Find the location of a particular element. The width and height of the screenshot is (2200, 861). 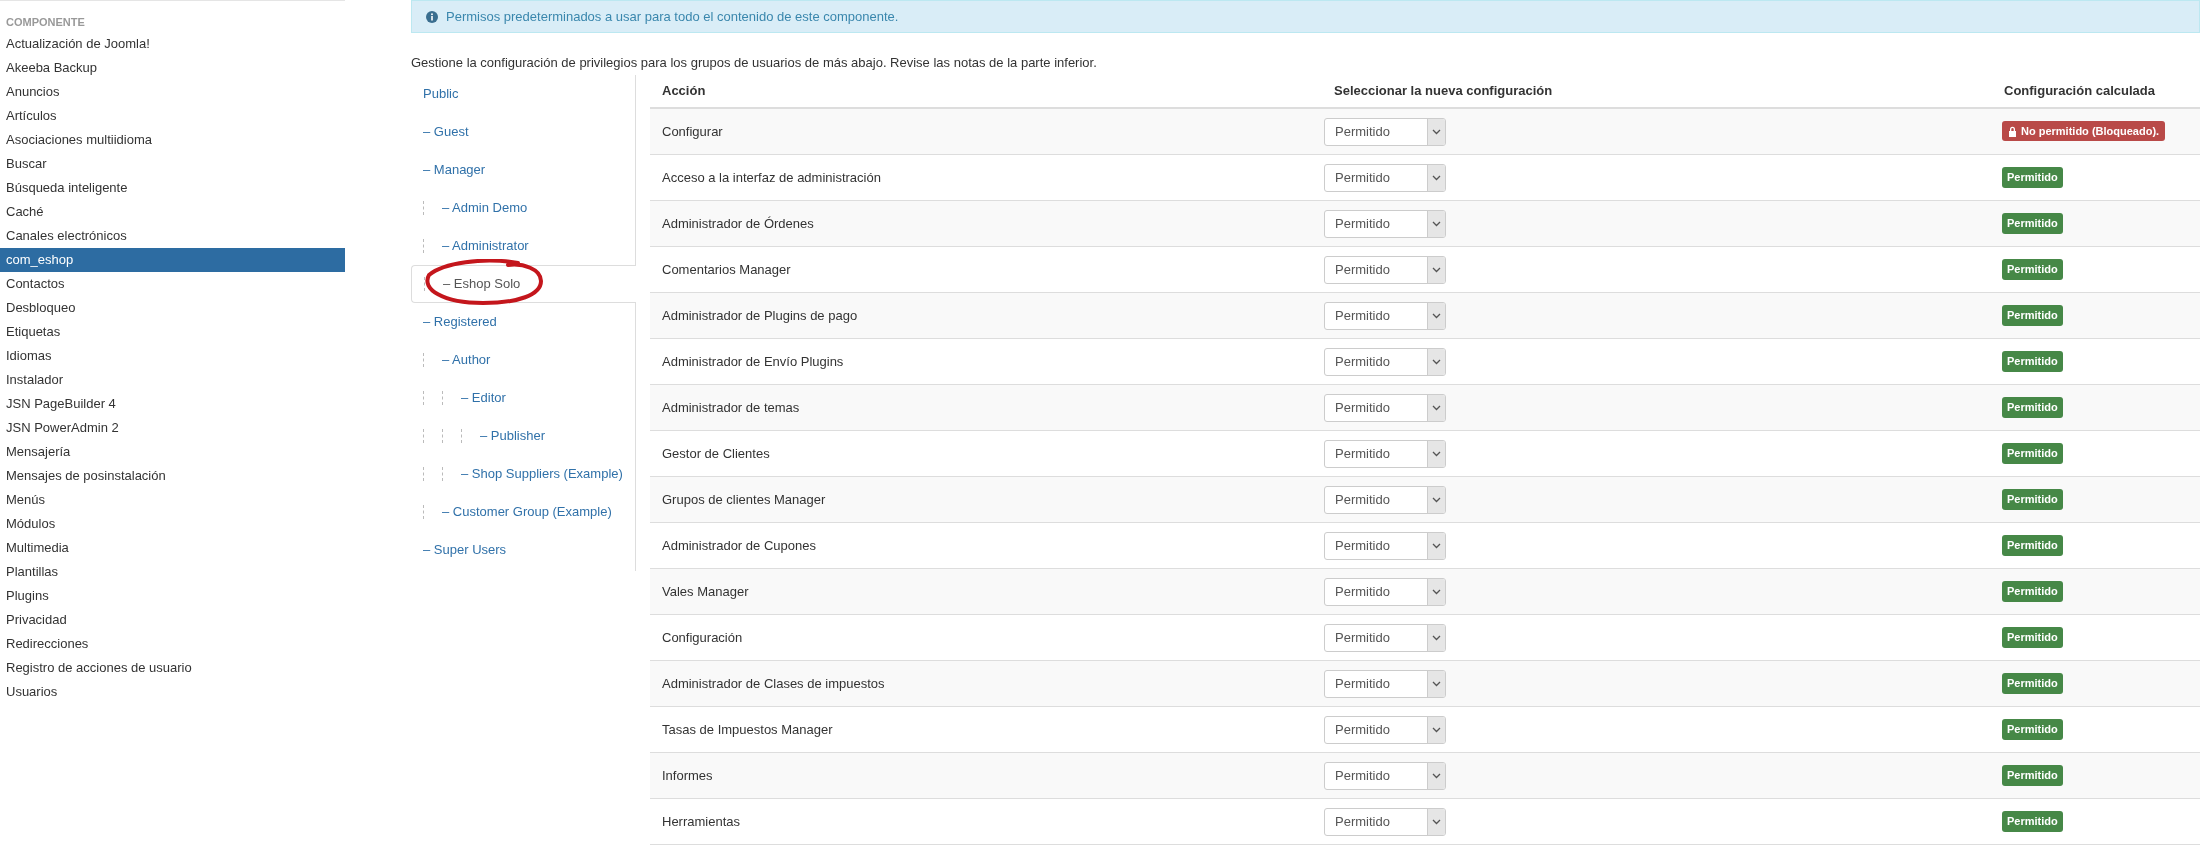

group-tab: Public is located at coordinates (523, 94).